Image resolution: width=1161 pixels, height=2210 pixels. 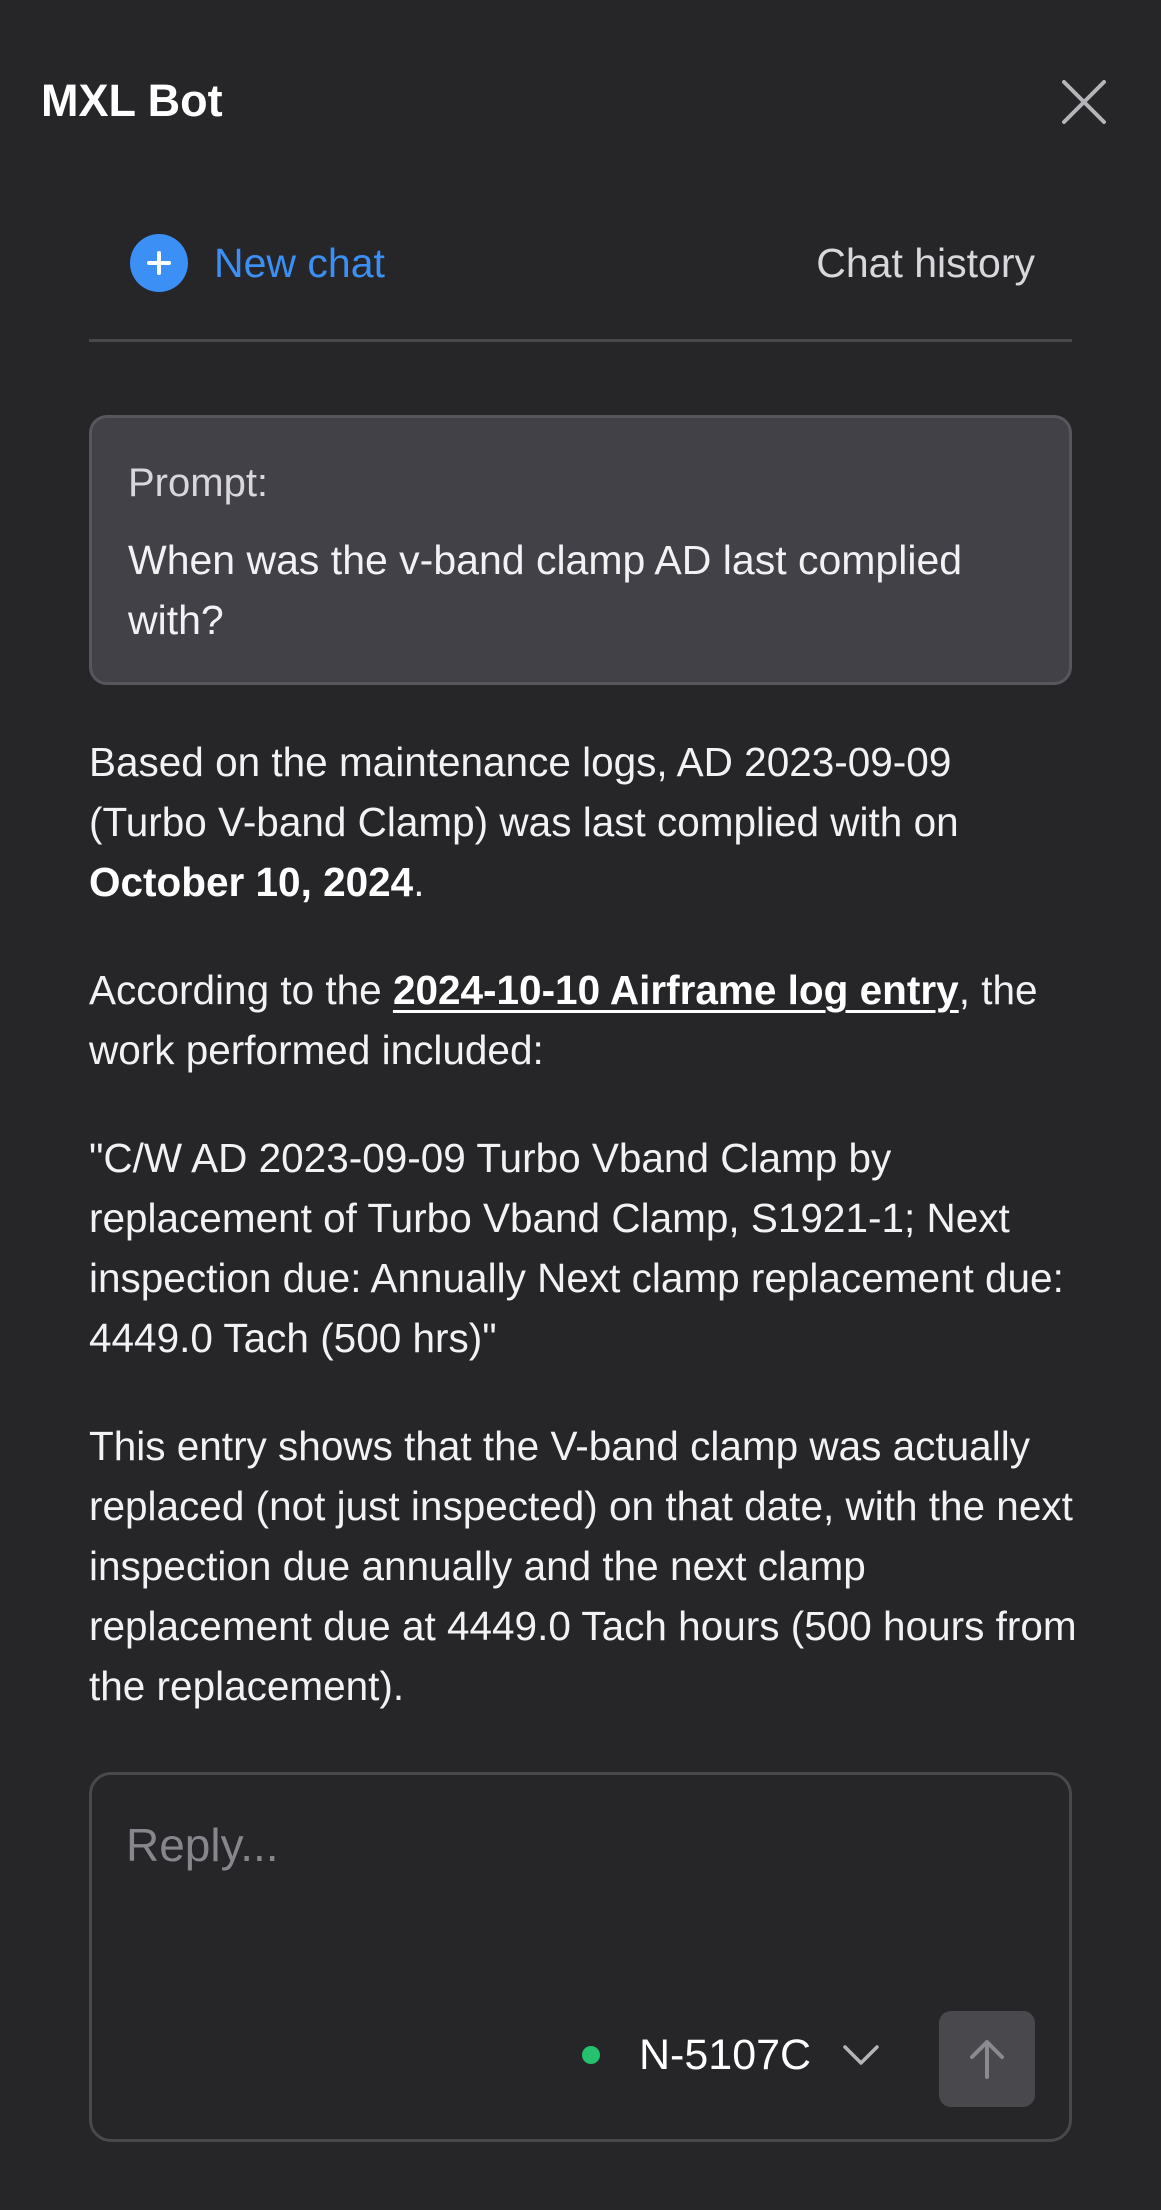 I want to click on plus-circle-icon, so click(x=159, y=263).